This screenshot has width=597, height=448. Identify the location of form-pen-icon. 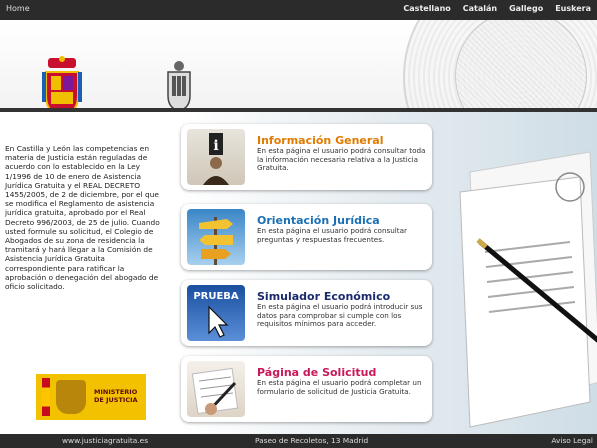
(216, 389).